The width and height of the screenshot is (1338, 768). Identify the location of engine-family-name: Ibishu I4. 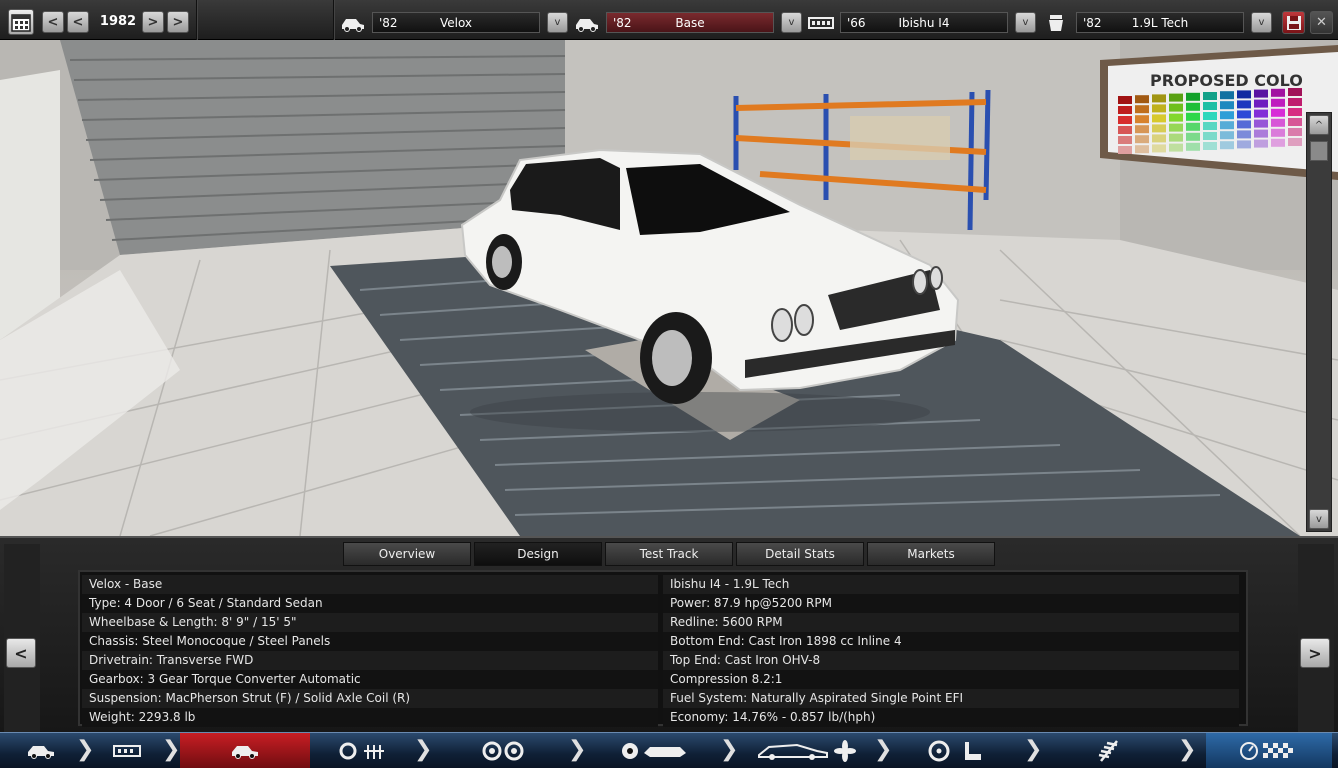
(924, 22).